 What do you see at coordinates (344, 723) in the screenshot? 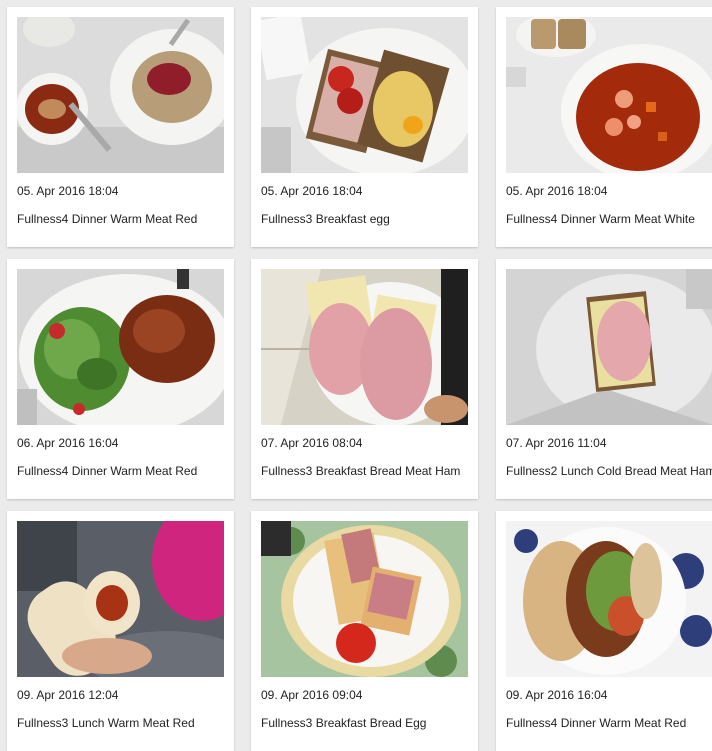
I see `entry-caption: Fullness3 Breakfast Bread Egg` at bounding box center [344, 723].